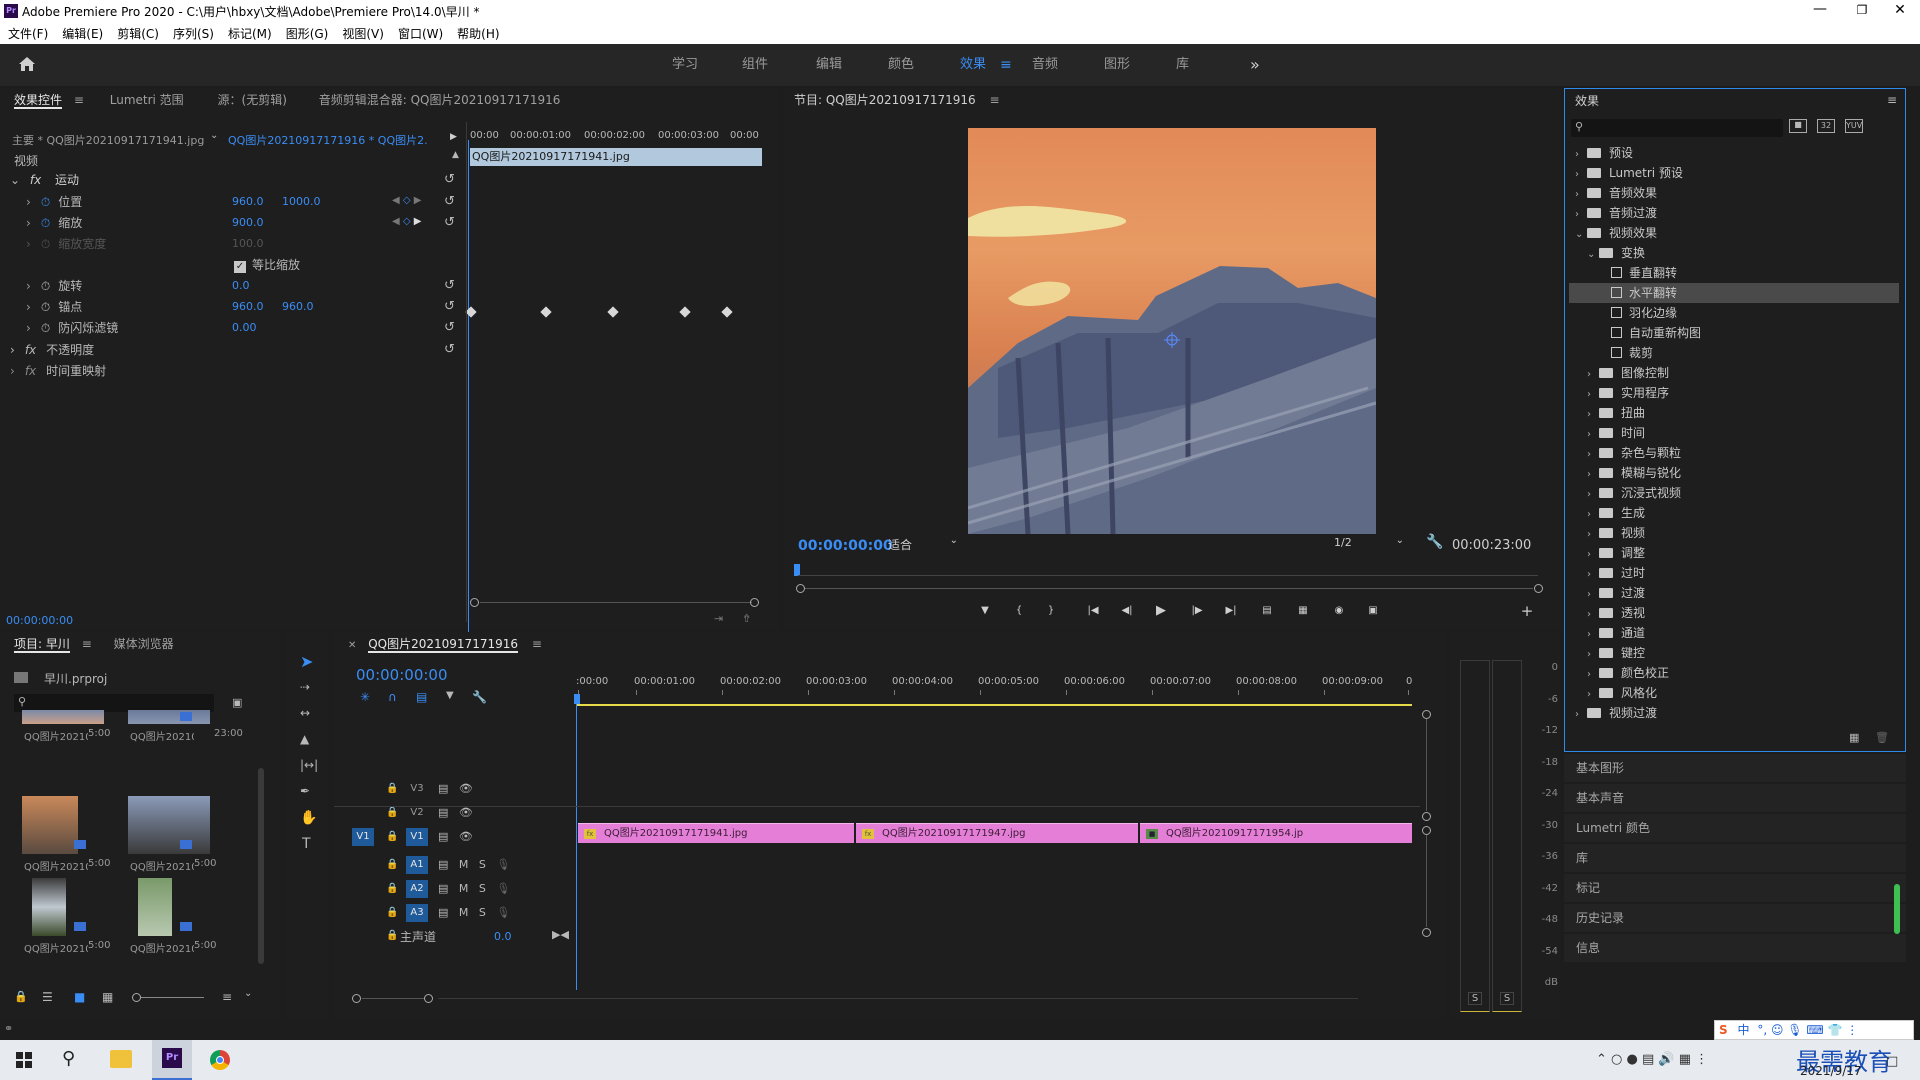  I want to click on effect-tree-item: › 时间, so click(1734, 433).